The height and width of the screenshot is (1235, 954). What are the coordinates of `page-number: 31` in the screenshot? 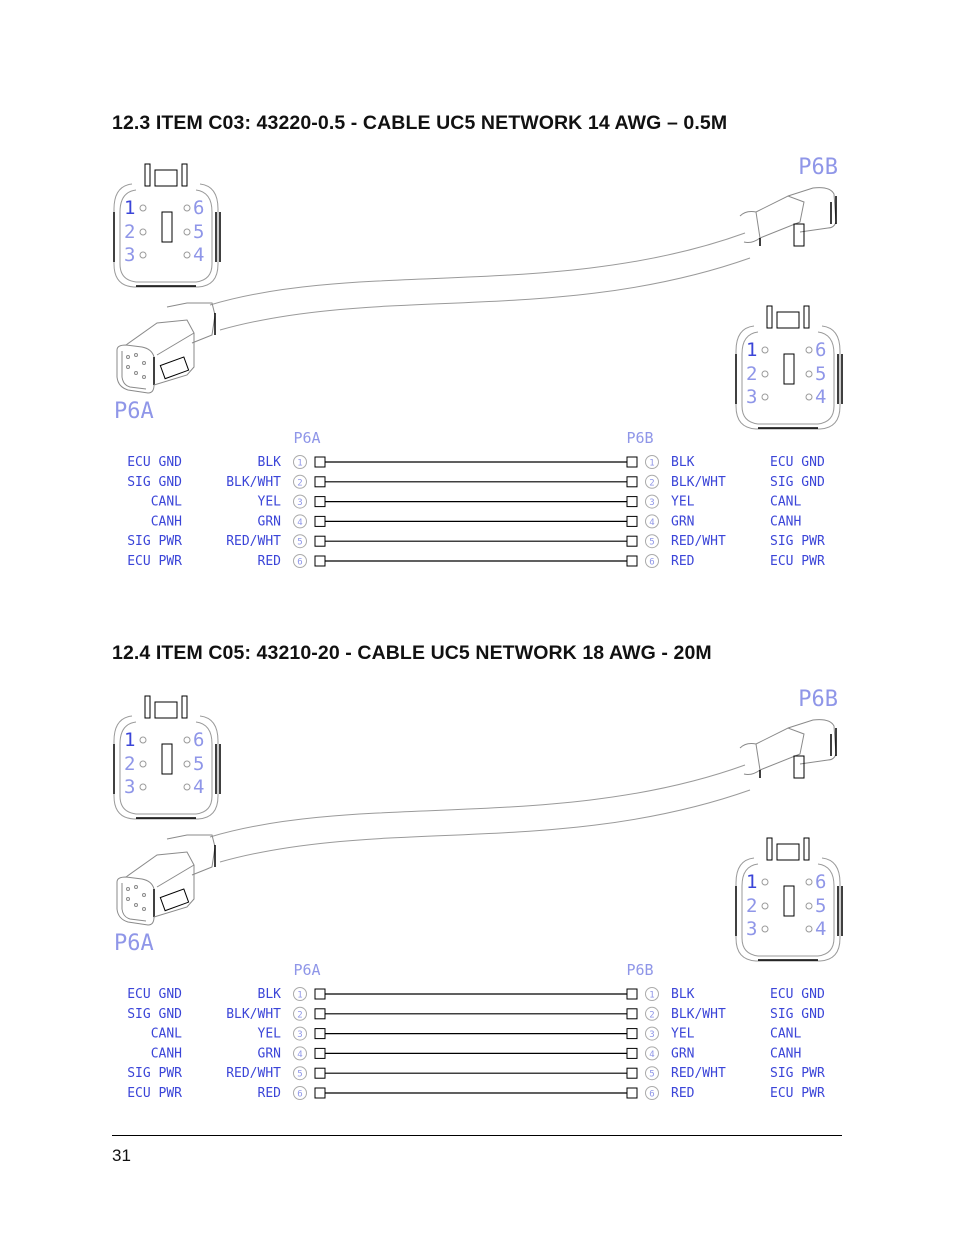 It's located at (121, 1155).